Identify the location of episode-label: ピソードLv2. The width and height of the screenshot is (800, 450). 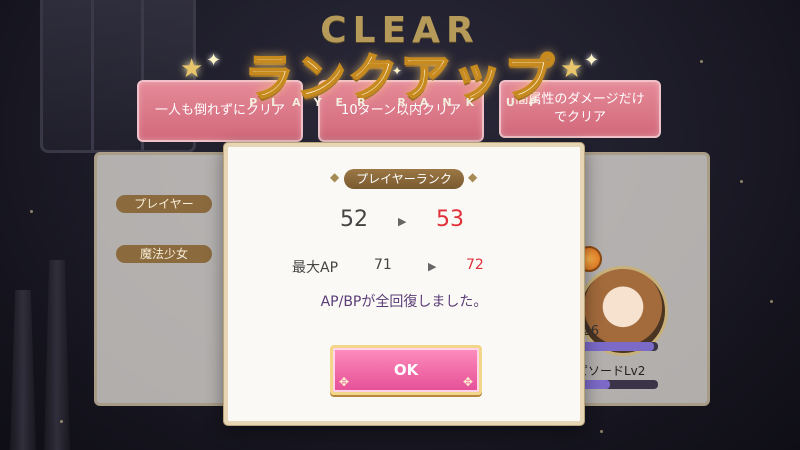
(611, 371).